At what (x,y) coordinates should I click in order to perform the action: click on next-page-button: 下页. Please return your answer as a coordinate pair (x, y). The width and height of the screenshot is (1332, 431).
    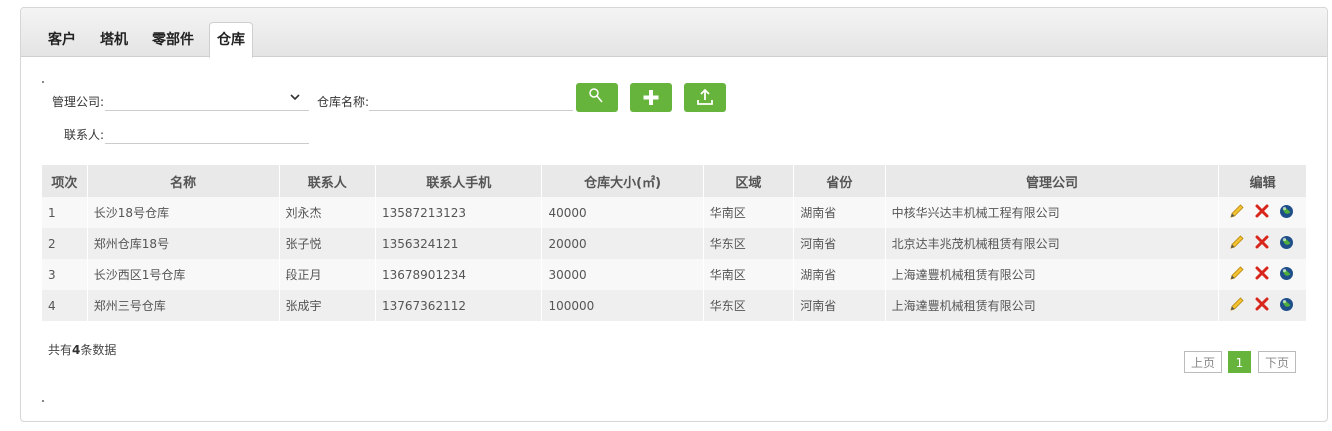
    Looking at the image, I should click on (1277, 362).